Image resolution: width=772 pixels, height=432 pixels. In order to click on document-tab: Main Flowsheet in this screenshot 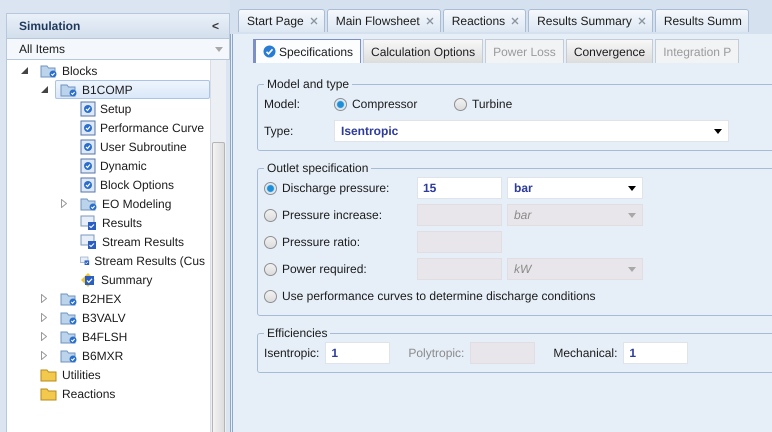, I will do `click(383, 20)`.